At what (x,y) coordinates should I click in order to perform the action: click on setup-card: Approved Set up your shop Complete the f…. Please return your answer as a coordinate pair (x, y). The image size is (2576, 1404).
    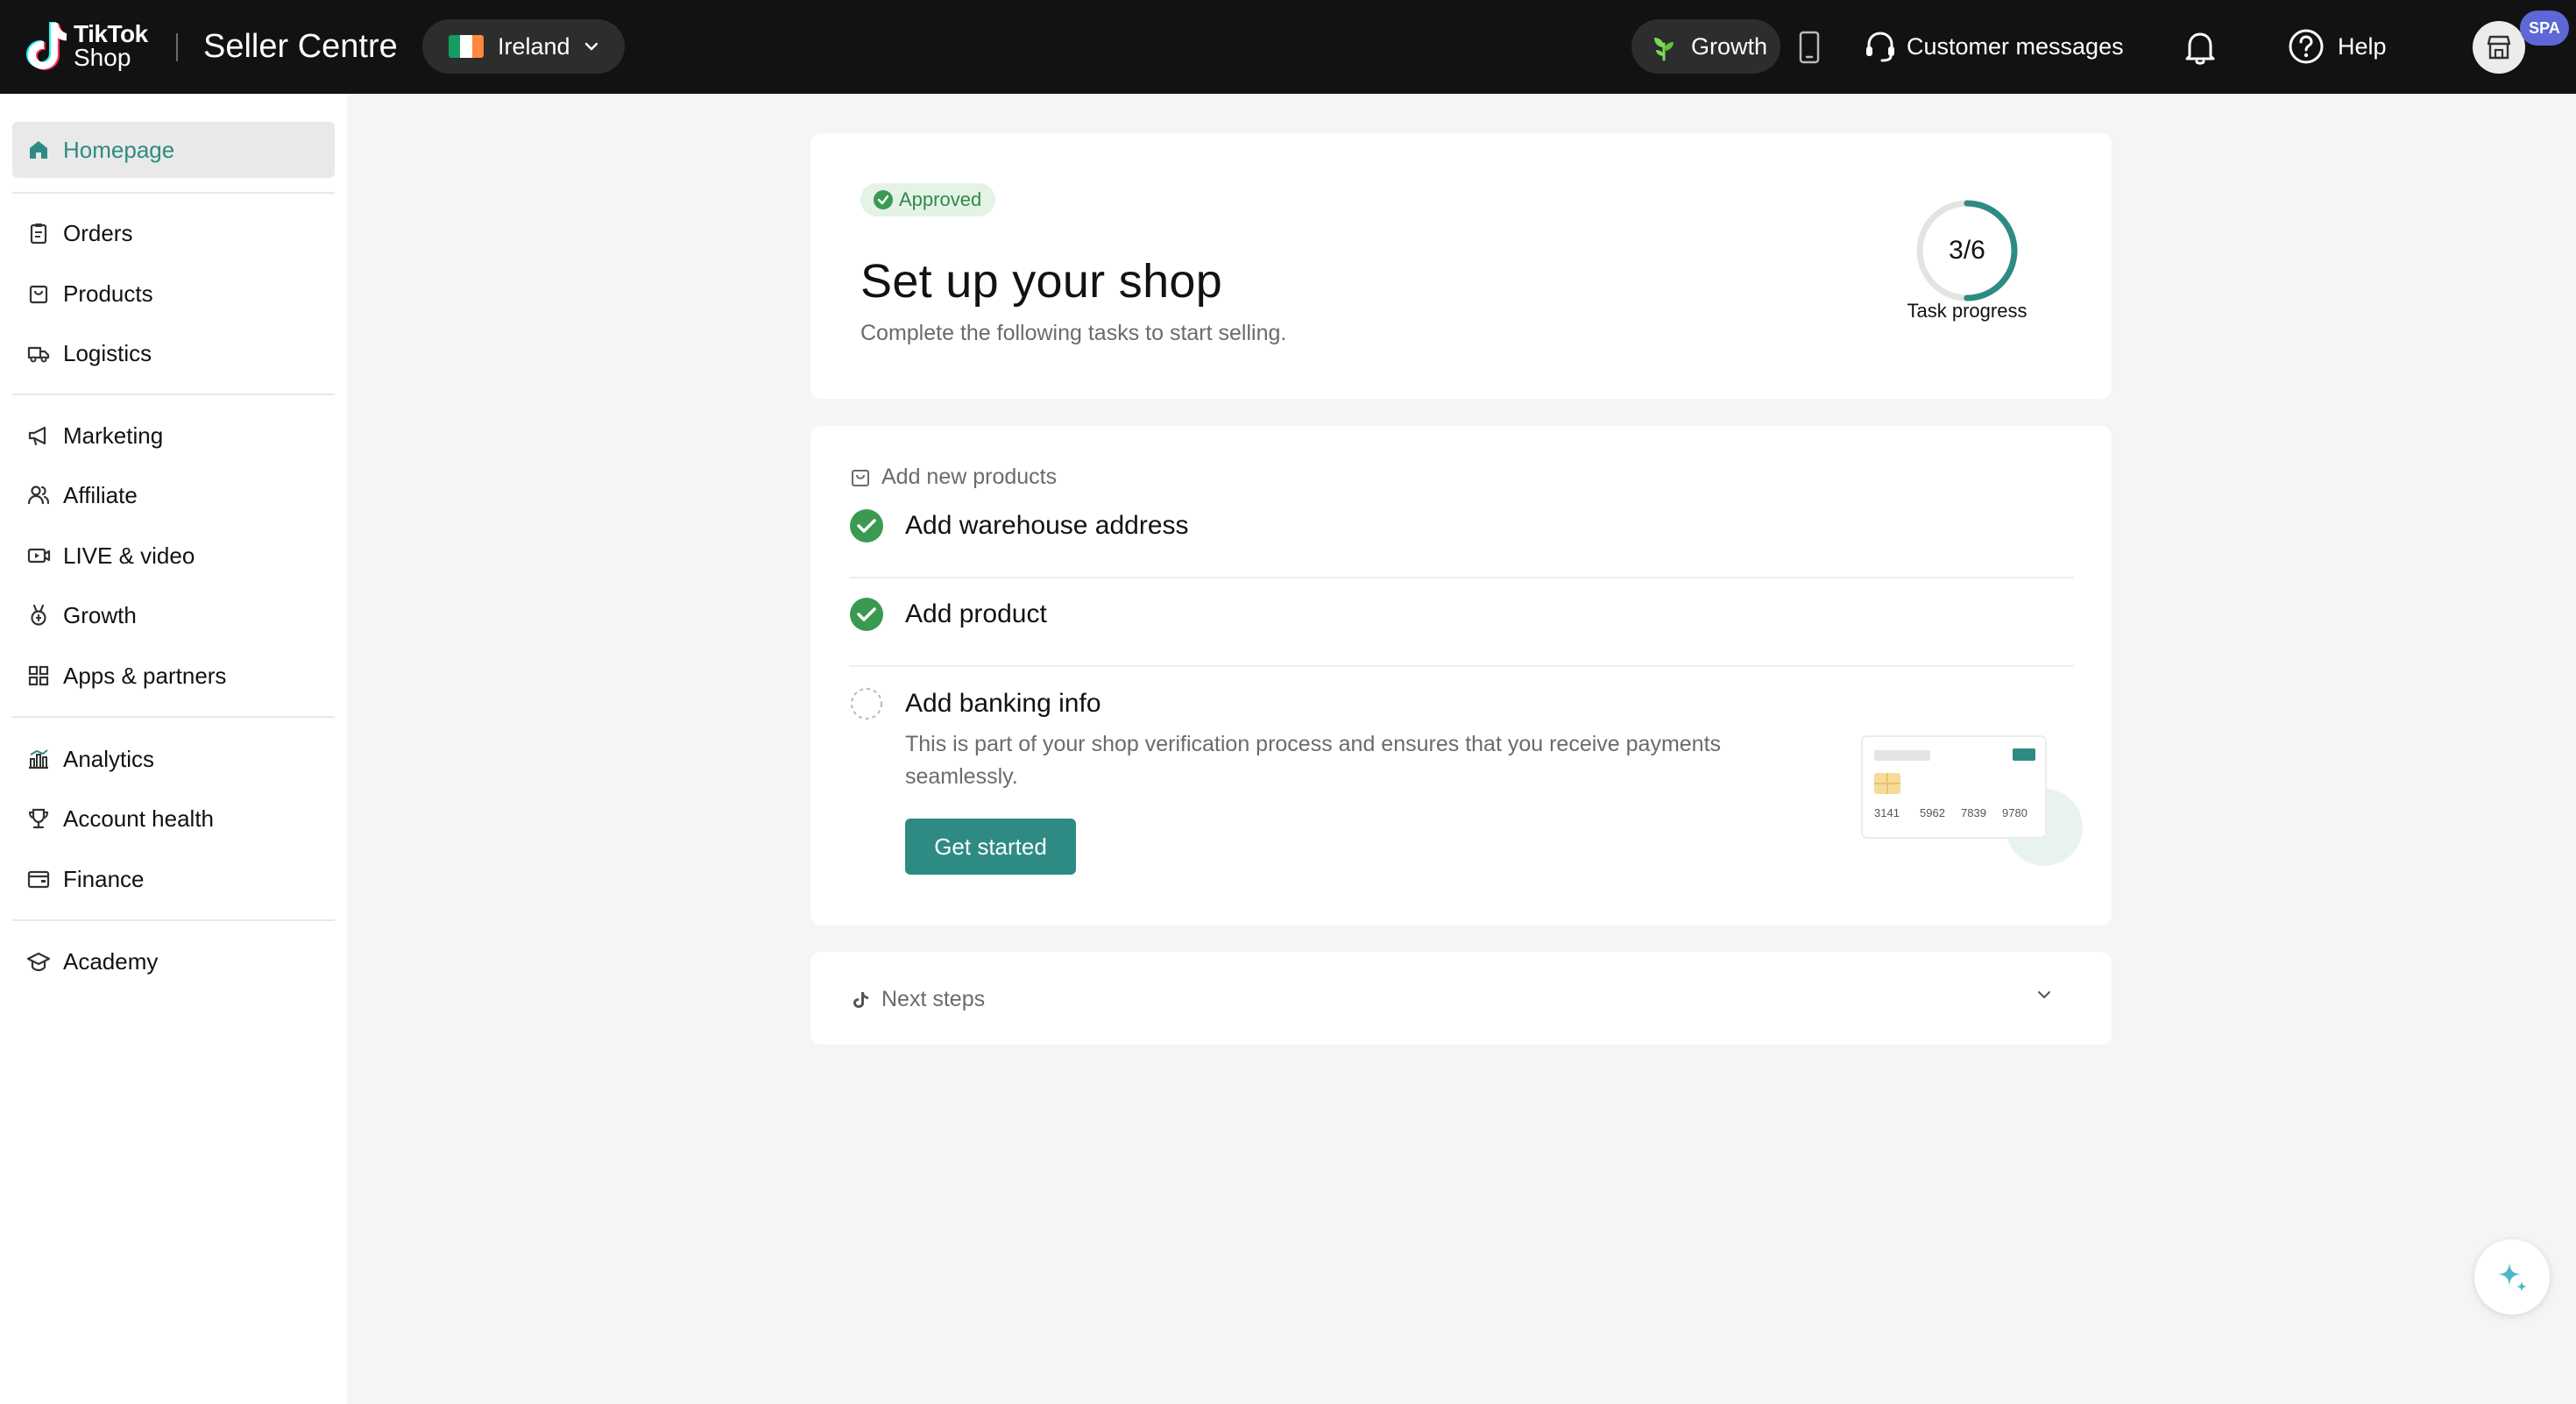
    Looking at the image, I should click on (1461, 266).